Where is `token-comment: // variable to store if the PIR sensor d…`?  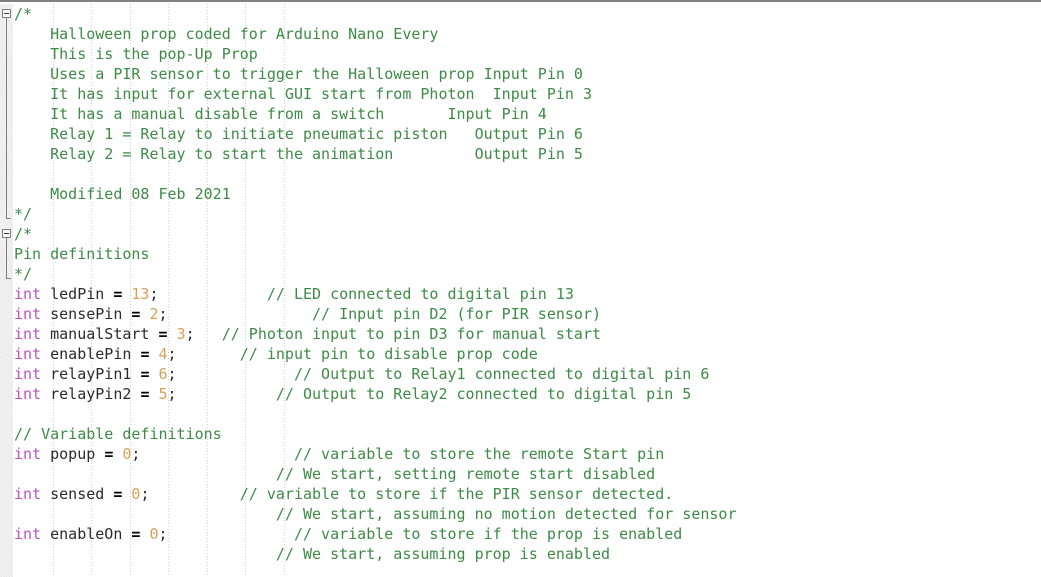
token-comment: // variable to store if the PIR sensor d… is located at coordinates (456, 494).